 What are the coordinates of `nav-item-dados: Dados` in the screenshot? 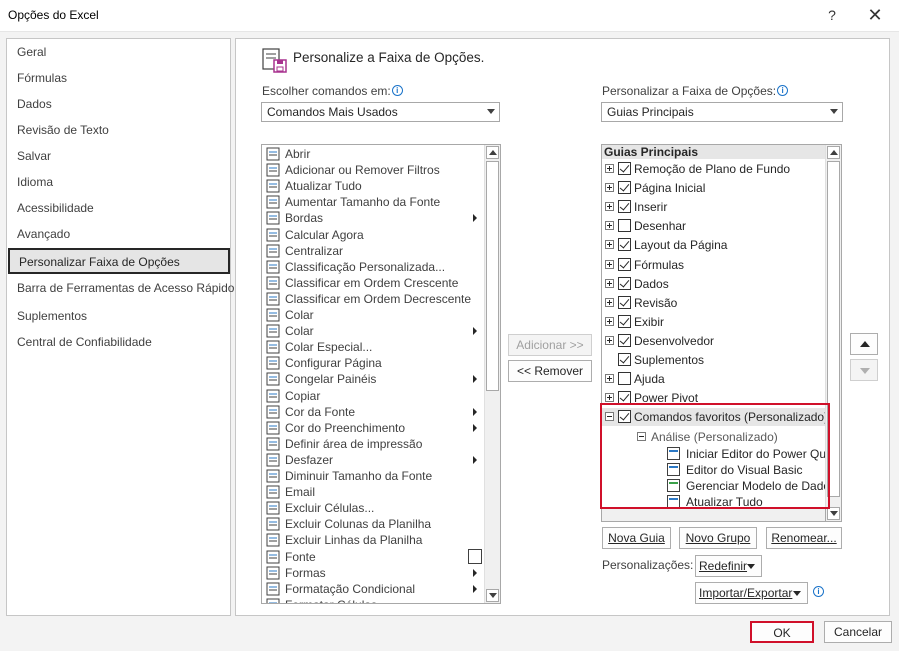 It's located at (34, 104).